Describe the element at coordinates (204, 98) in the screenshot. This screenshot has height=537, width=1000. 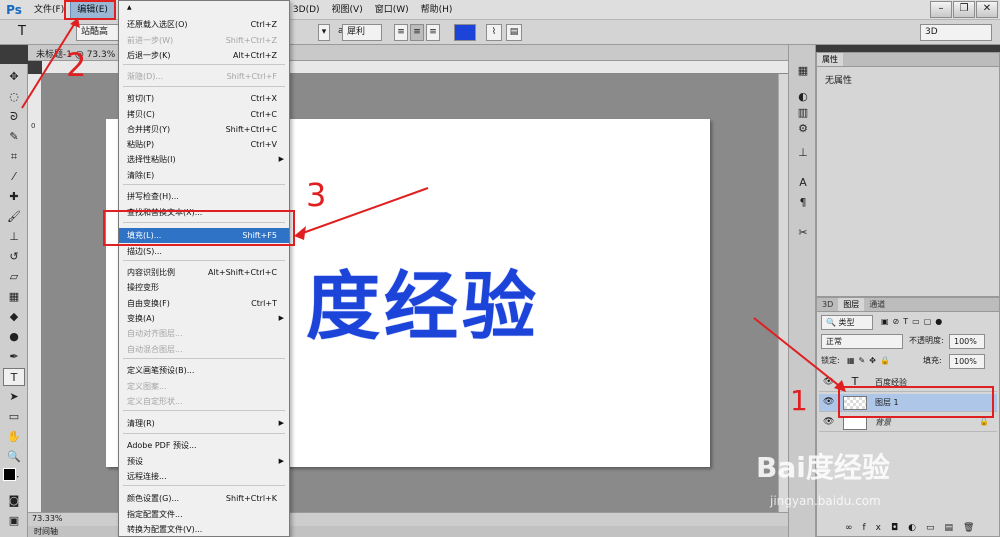
I see `menu-item: 剪切(T) Ctrl+X` at that location.